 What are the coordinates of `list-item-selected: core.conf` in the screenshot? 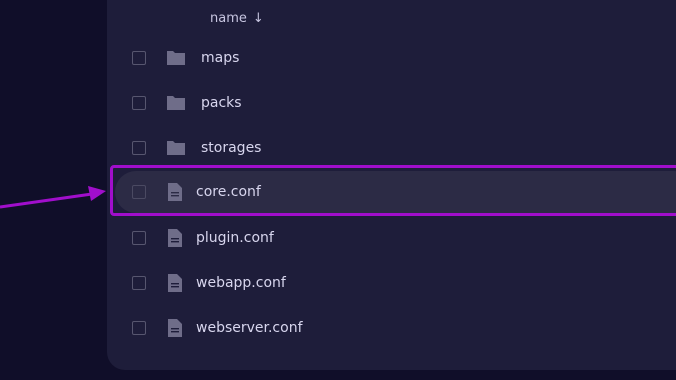 It's located at (391, 192).